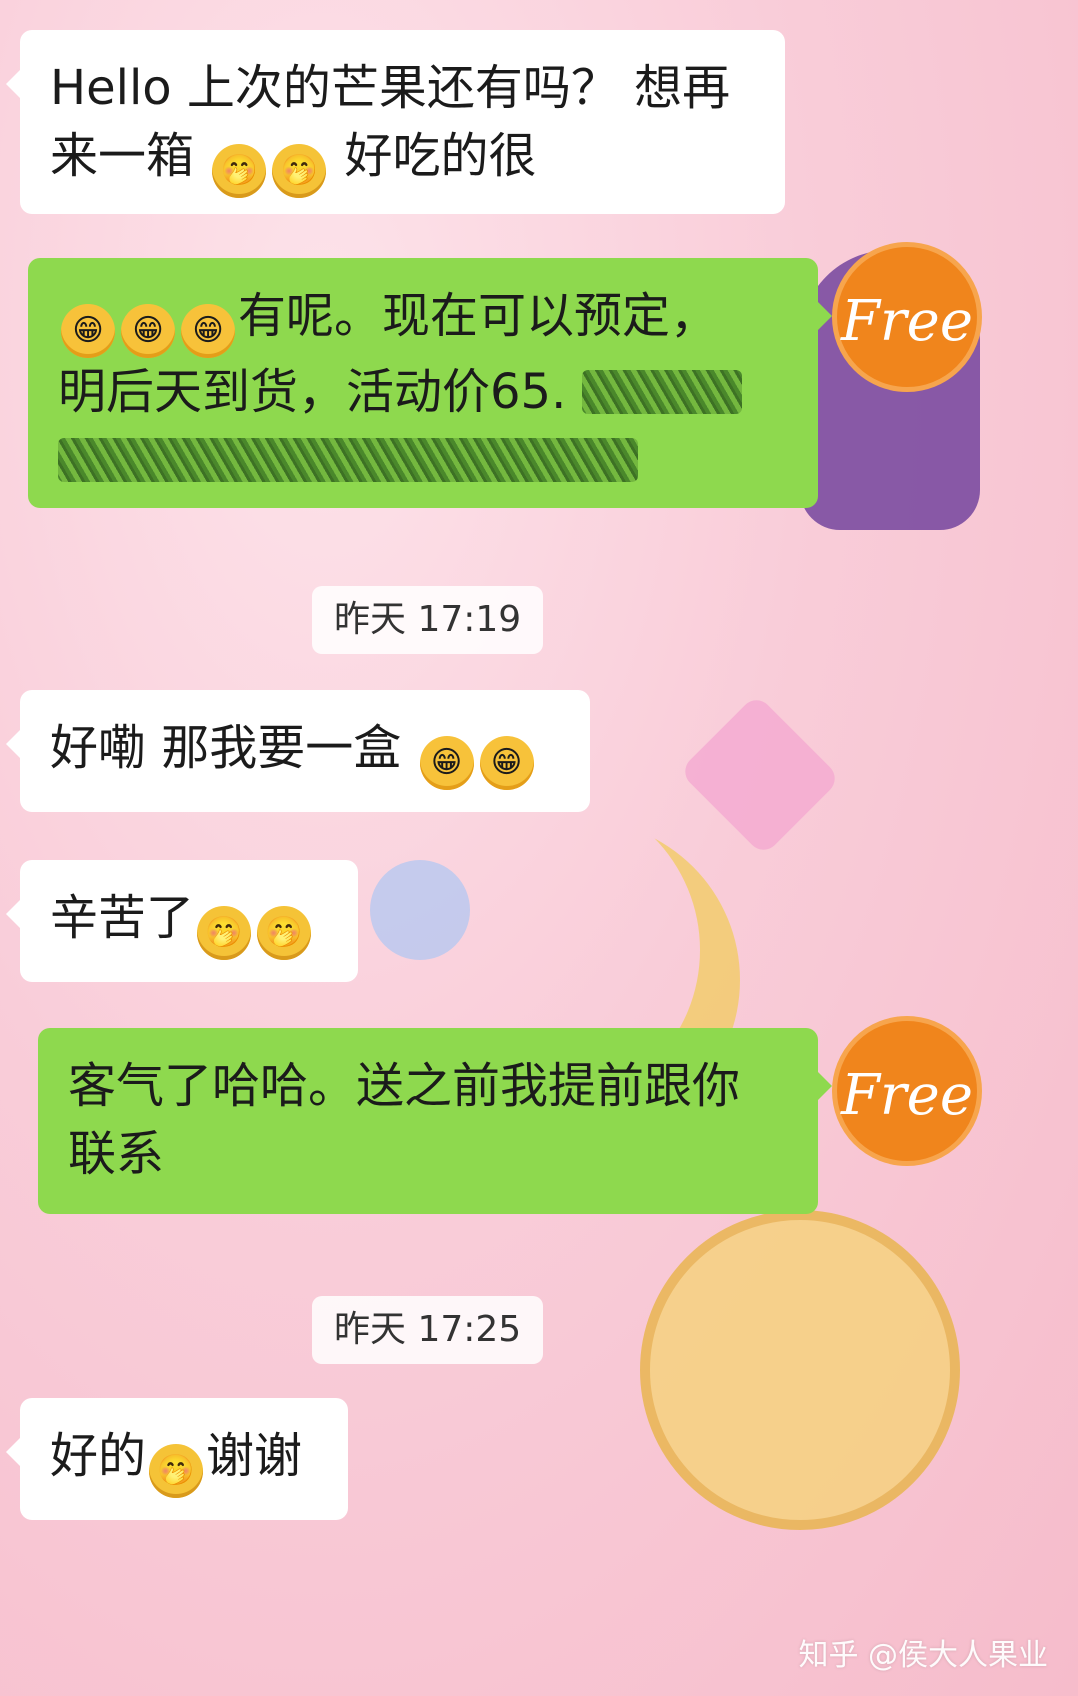  I want to click on gem-decoration, so click(420, 910).